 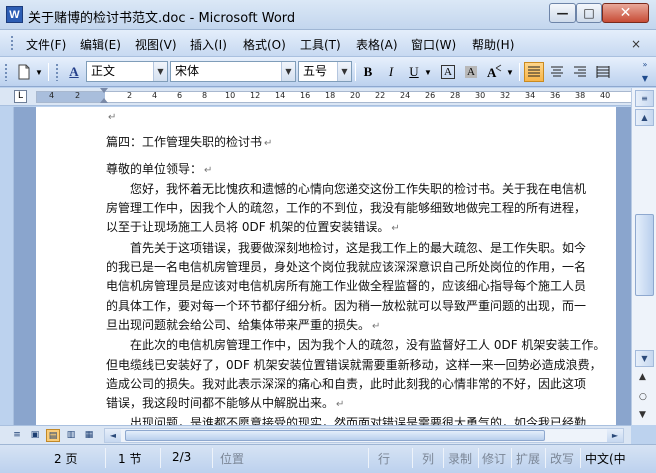 What do you see at coordinates (356, 117) in the screenshot?
I see `document-line: ↵` at bounding box center [356, 117].